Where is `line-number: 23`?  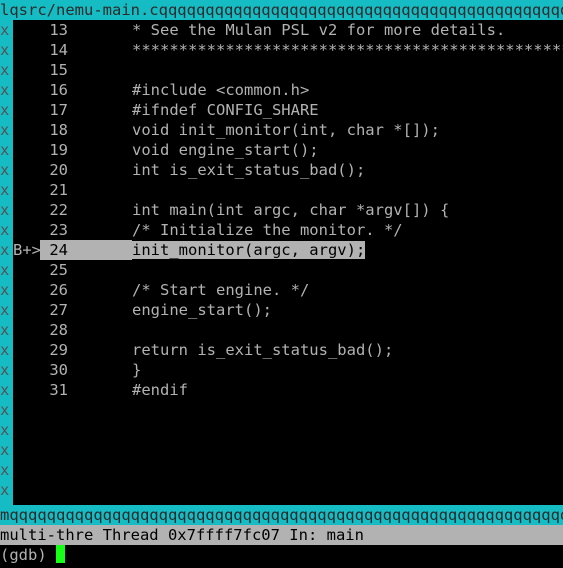 line-number: 23 is located at coordinates (58, 230).